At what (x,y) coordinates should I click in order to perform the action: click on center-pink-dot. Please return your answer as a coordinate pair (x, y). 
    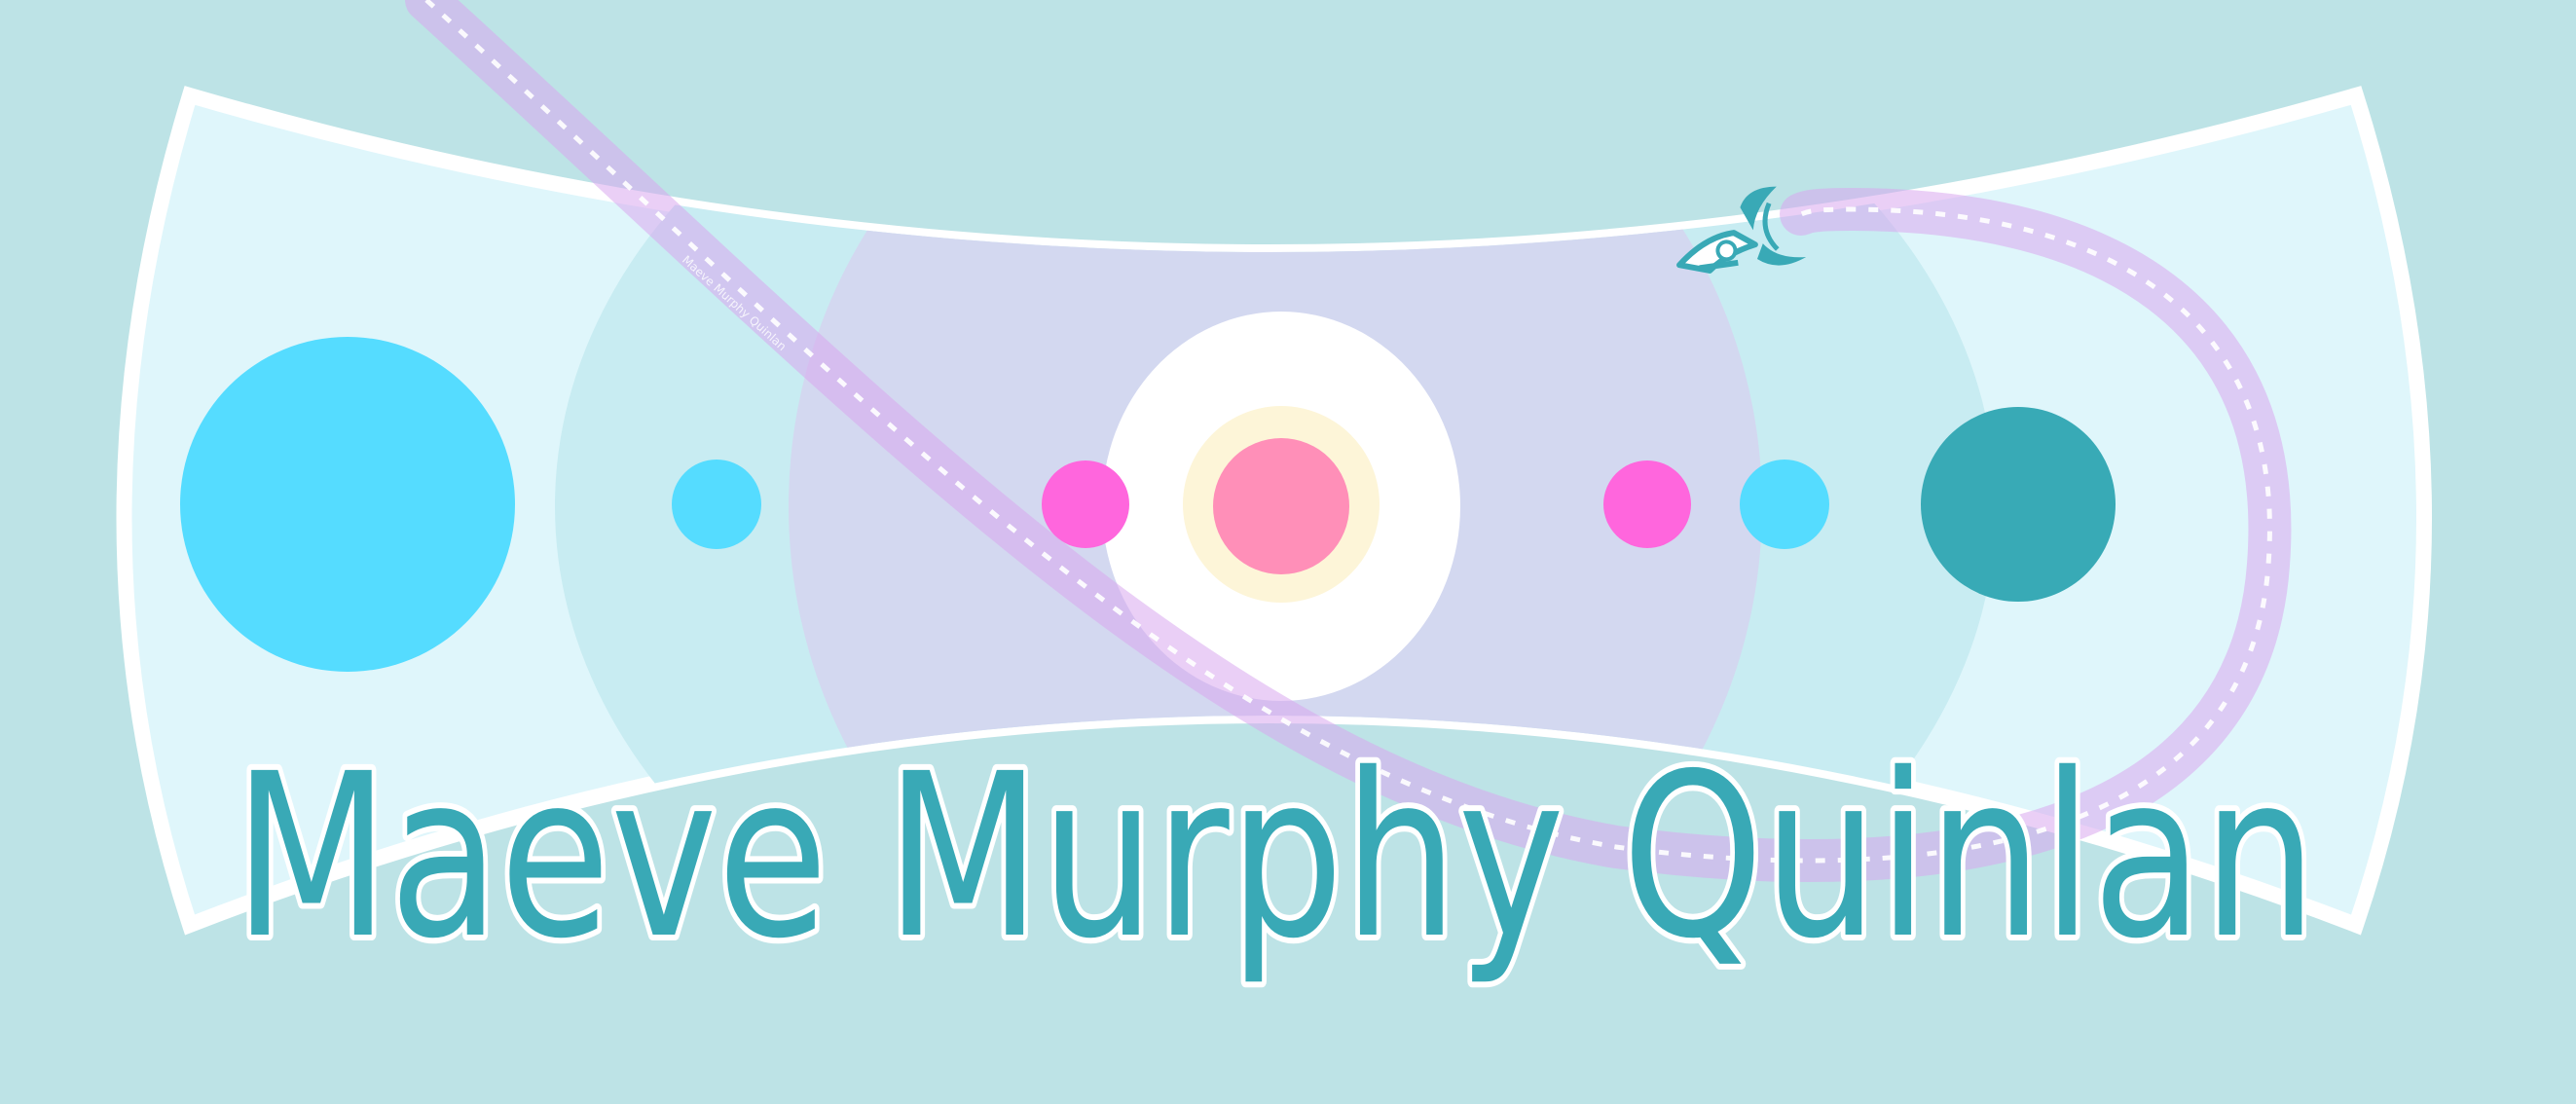
    Looking at the image, I should click on (1281, 506).